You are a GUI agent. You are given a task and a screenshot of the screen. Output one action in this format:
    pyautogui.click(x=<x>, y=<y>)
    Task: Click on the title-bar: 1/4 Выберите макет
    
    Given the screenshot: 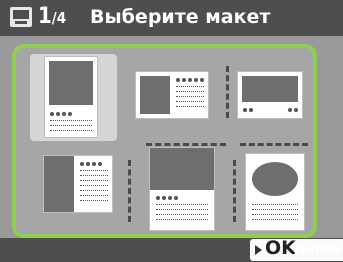 What is the action you would take?
    pyautogui.click(x=171, y=18)
    